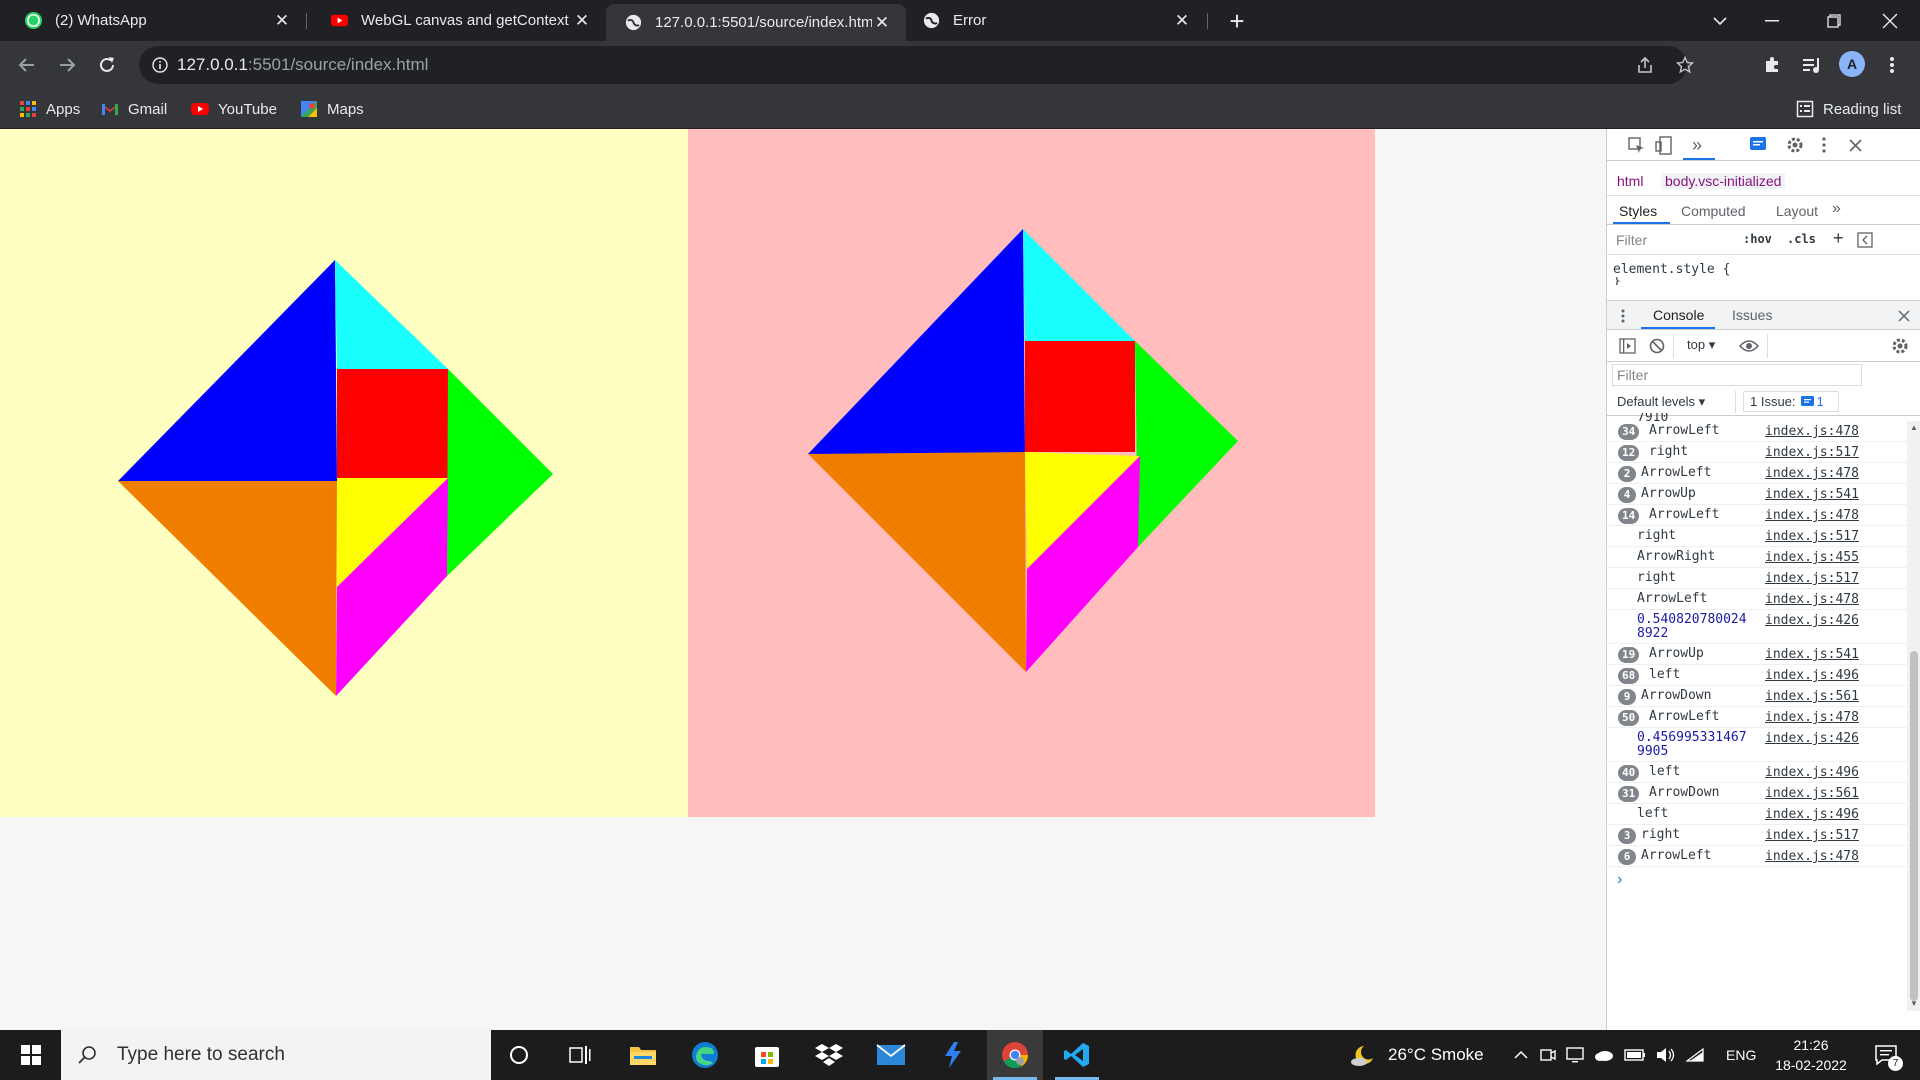 This screenshot has height=1080, width=1920. I want to click on minimize-button, so click(1772, 20).